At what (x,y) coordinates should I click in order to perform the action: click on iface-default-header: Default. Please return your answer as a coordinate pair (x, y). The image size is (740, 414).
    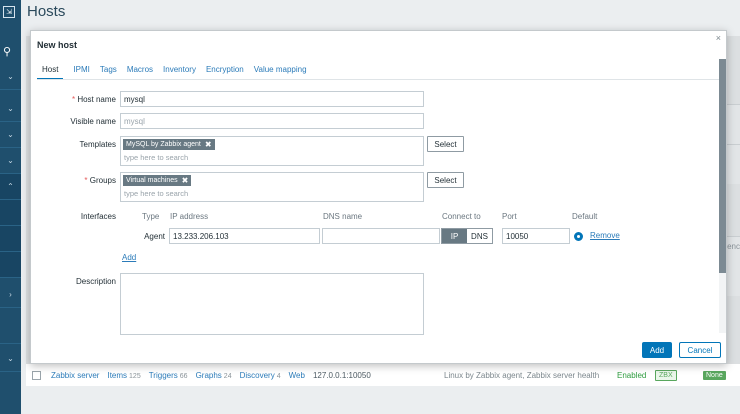
    Looking at the image, I should click on (585, 216).